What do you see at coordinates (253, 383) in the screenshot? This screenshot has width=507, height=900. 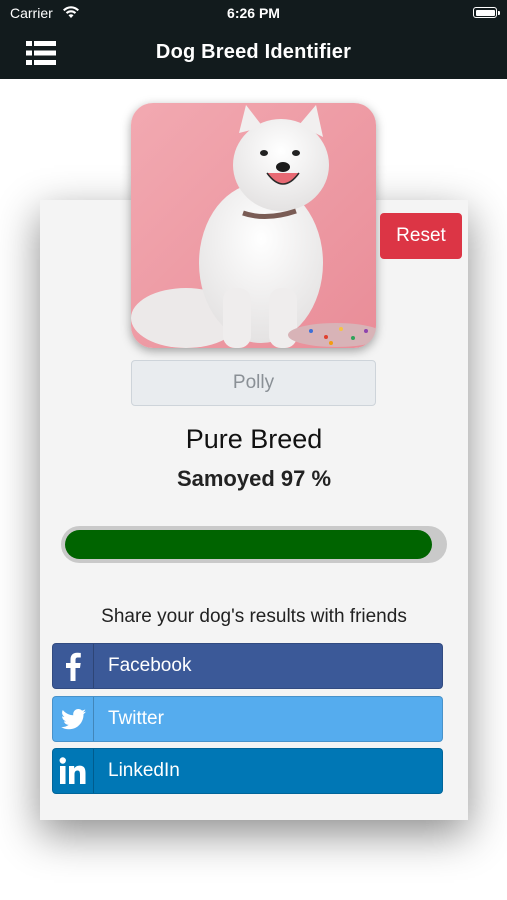 I see `dog-name-field: Polly` at bounding box center [253, 383].